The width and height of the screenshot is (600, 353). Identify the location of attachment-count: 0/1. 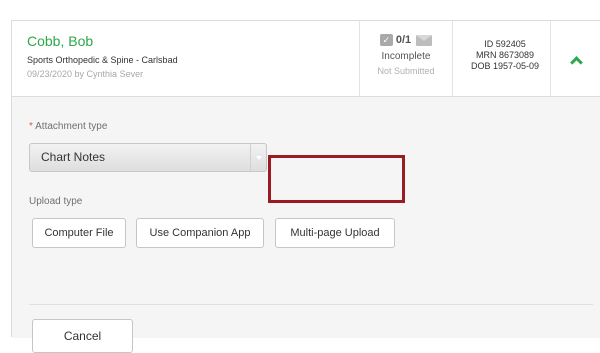
(403, 40).